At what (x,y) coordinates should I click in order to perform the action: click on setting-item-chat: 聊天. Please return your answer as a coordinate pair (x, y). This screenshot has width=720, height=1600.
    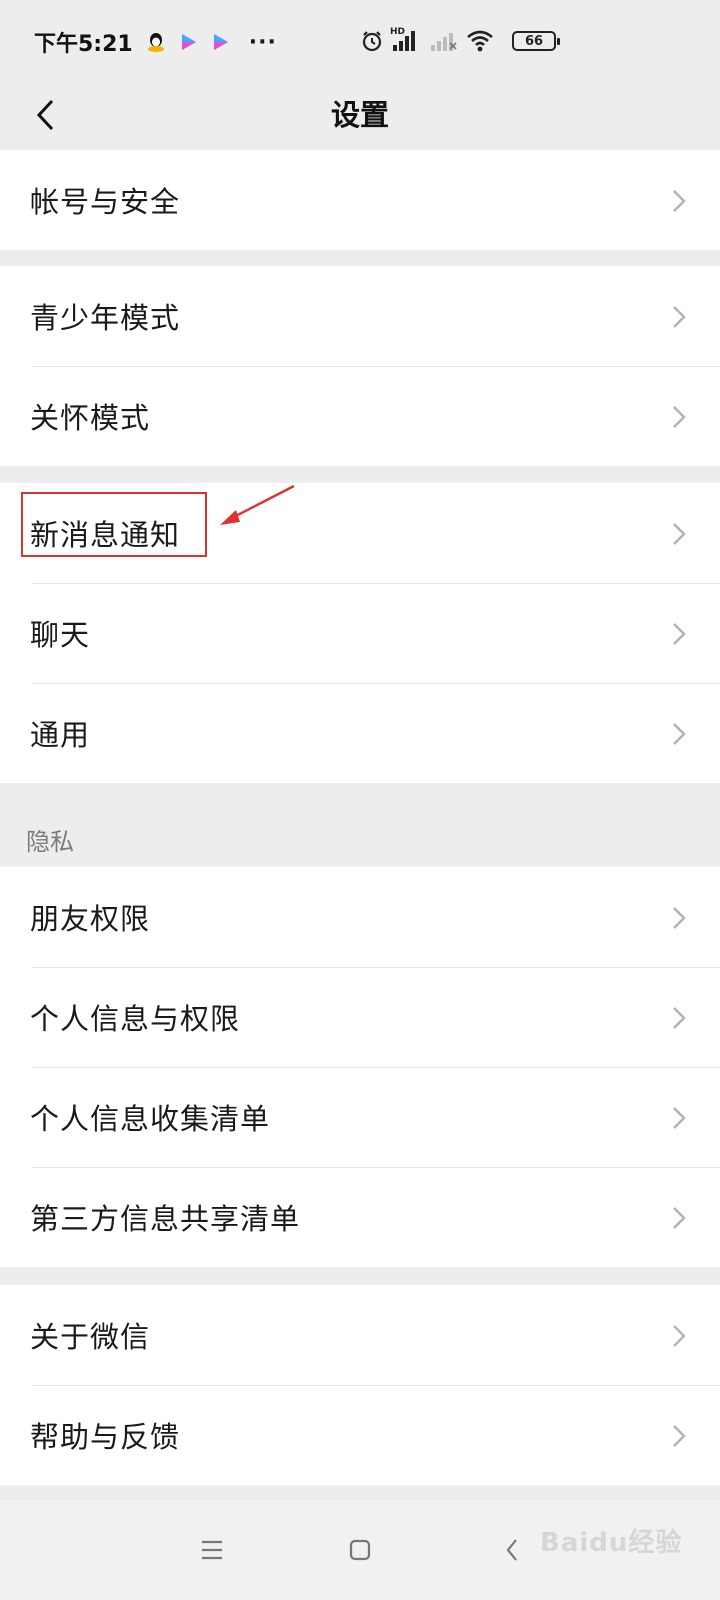
    Looking at the image, I should click on (360, 633).